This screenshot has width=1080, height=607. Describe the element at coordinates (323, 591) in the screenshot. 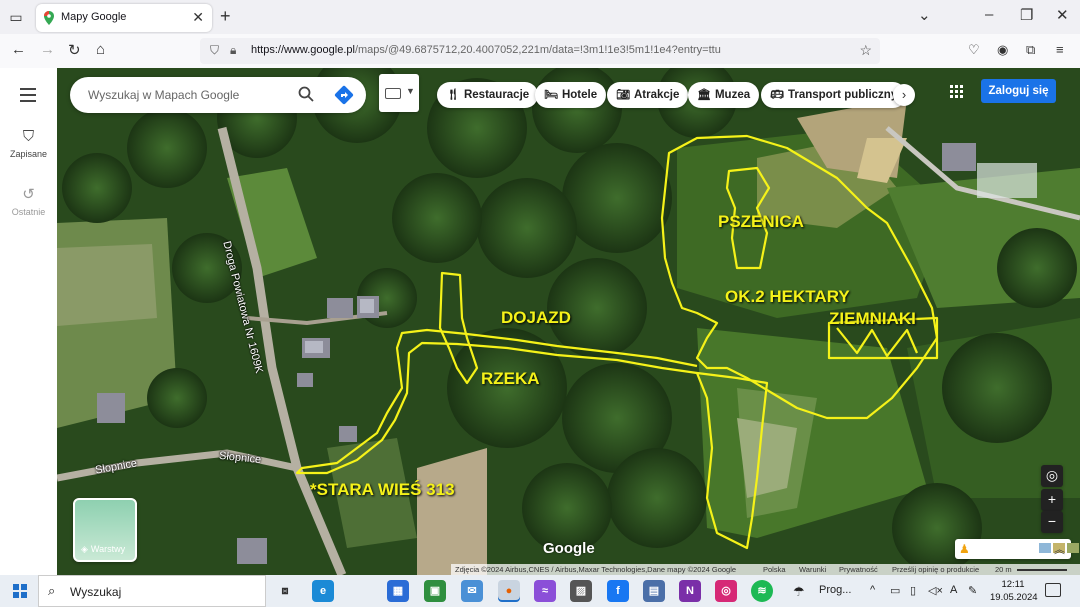

I see `edge-icon: e` at that location.